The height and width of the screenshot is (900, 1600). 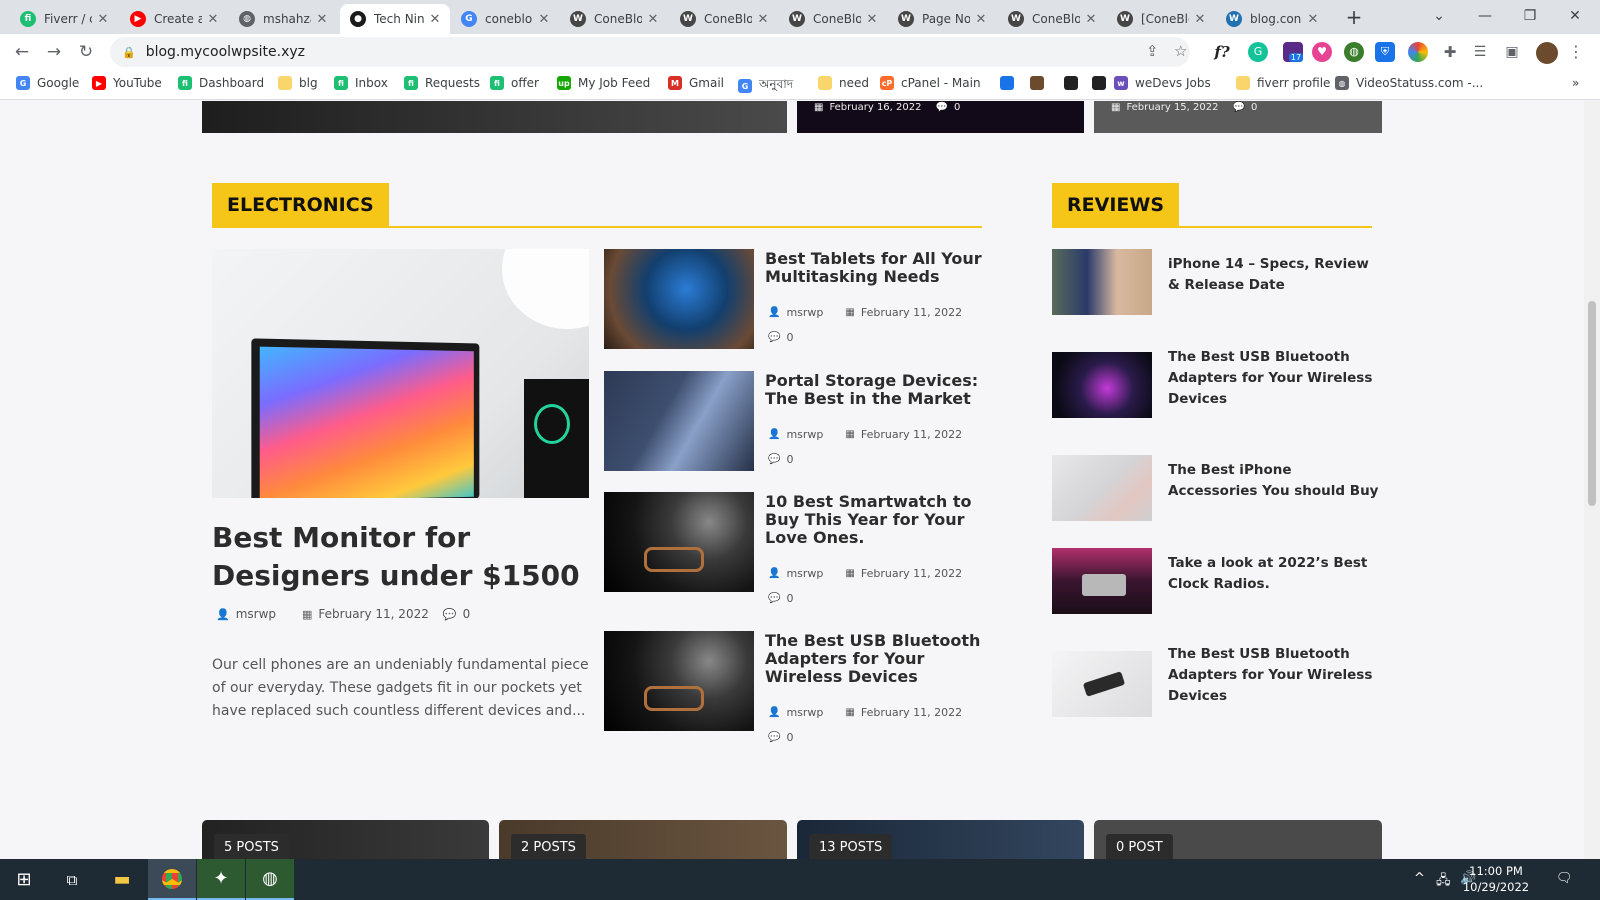 I want to click on tab-2: ▶ Create a ✕, so click(x=174, y=19).